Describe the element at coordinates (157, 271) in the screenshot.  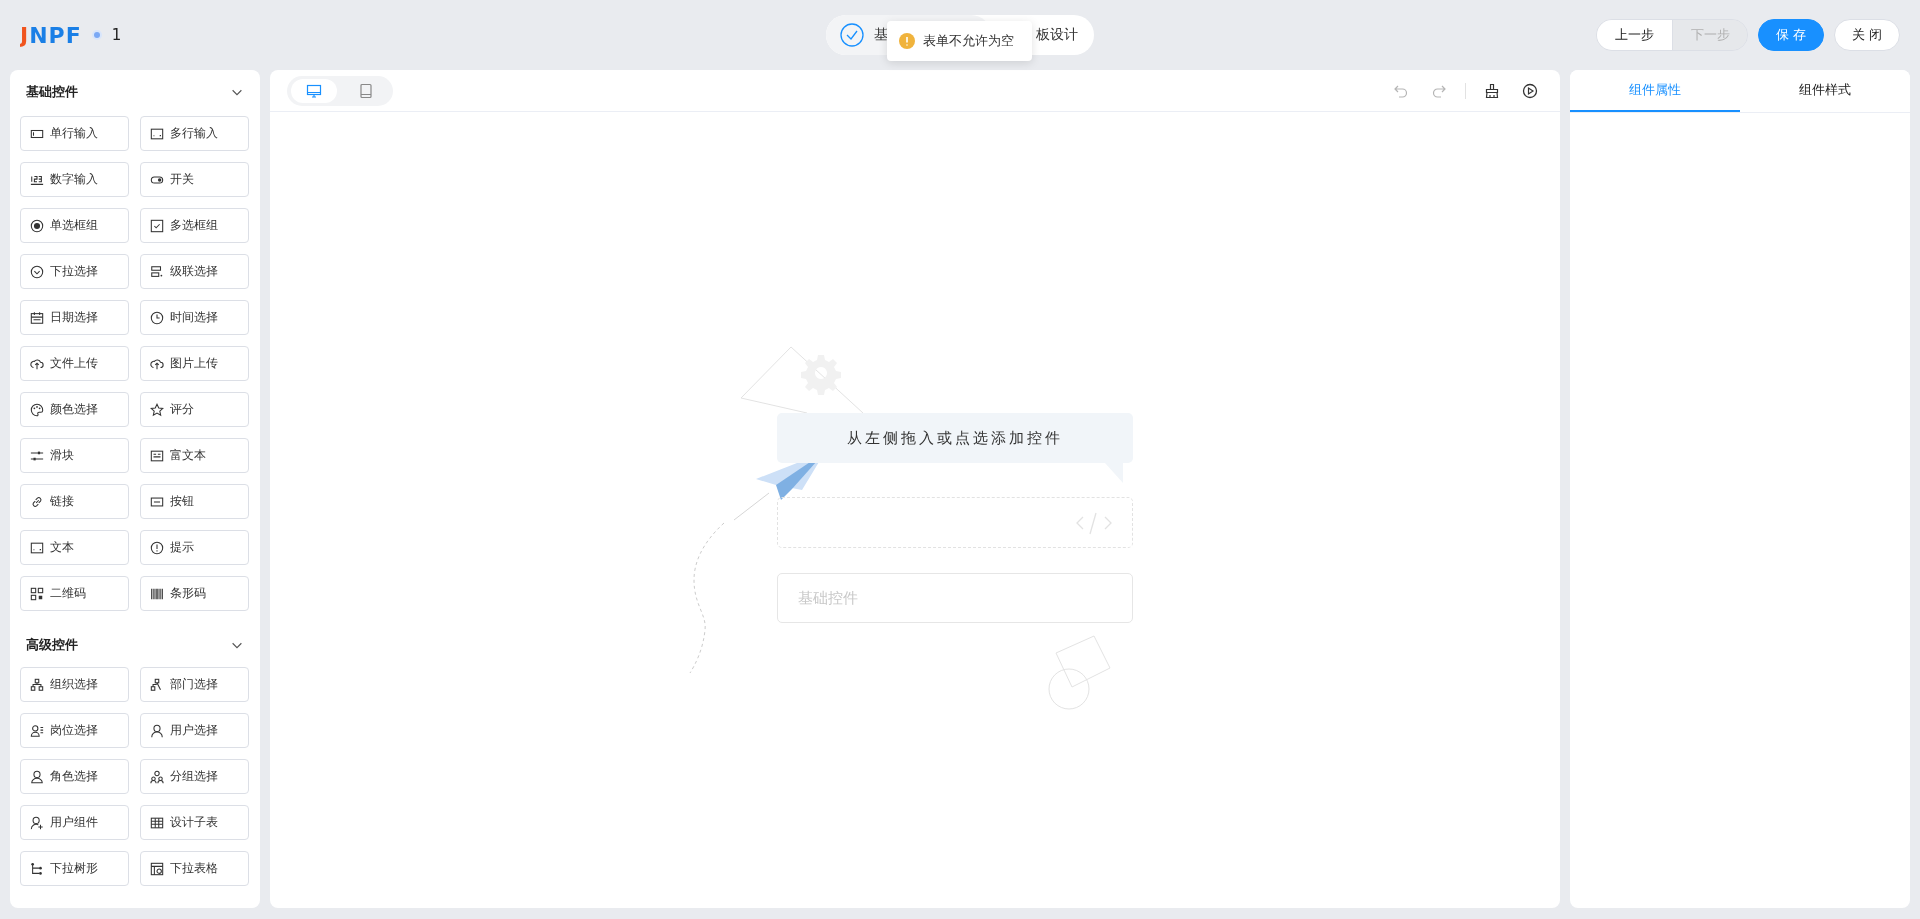
I see `cascade-icon` at that location.